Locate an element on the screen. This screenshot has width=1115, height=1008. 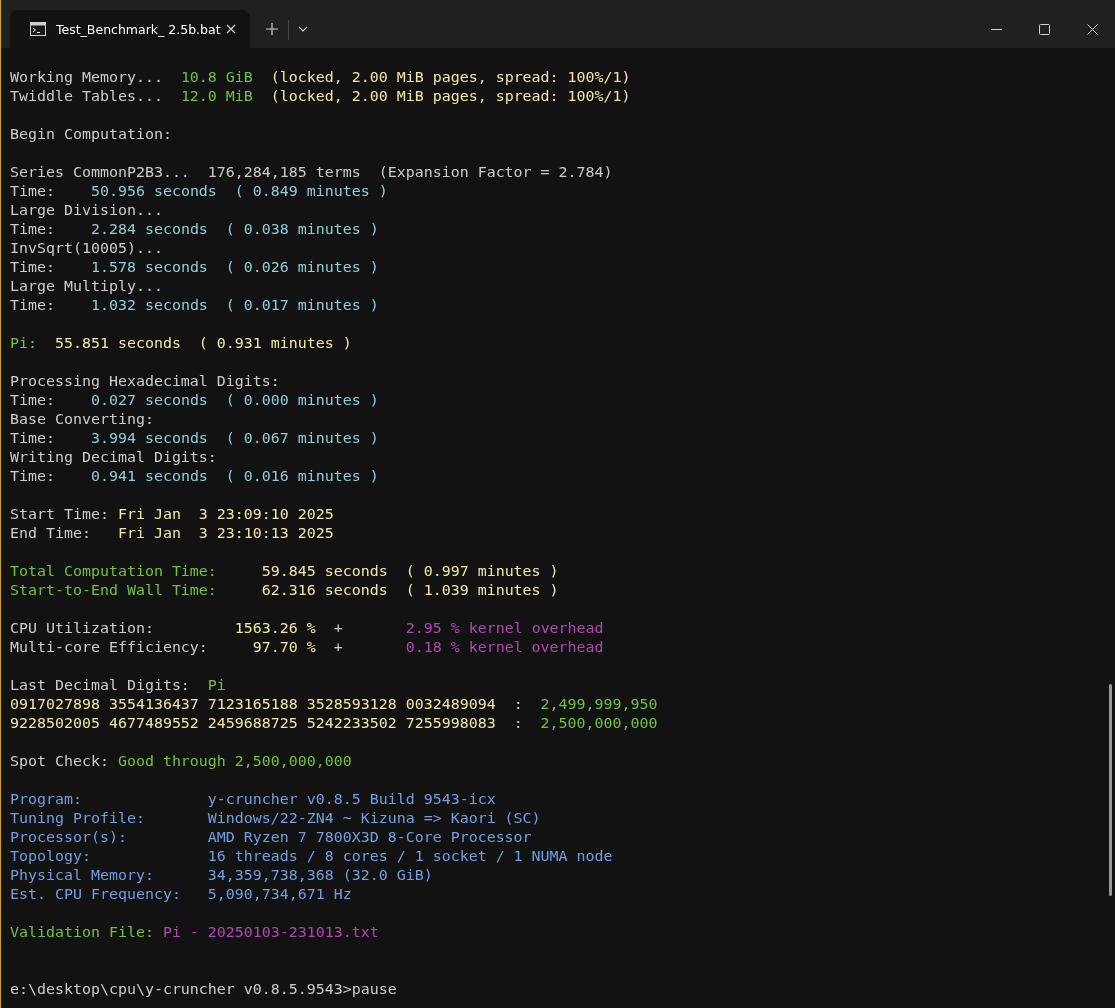
output-text: Tuning Profile: Windows/22-ZN4 ~ Kizuna => Kaori (SC) is located at coordinates (275, 818).